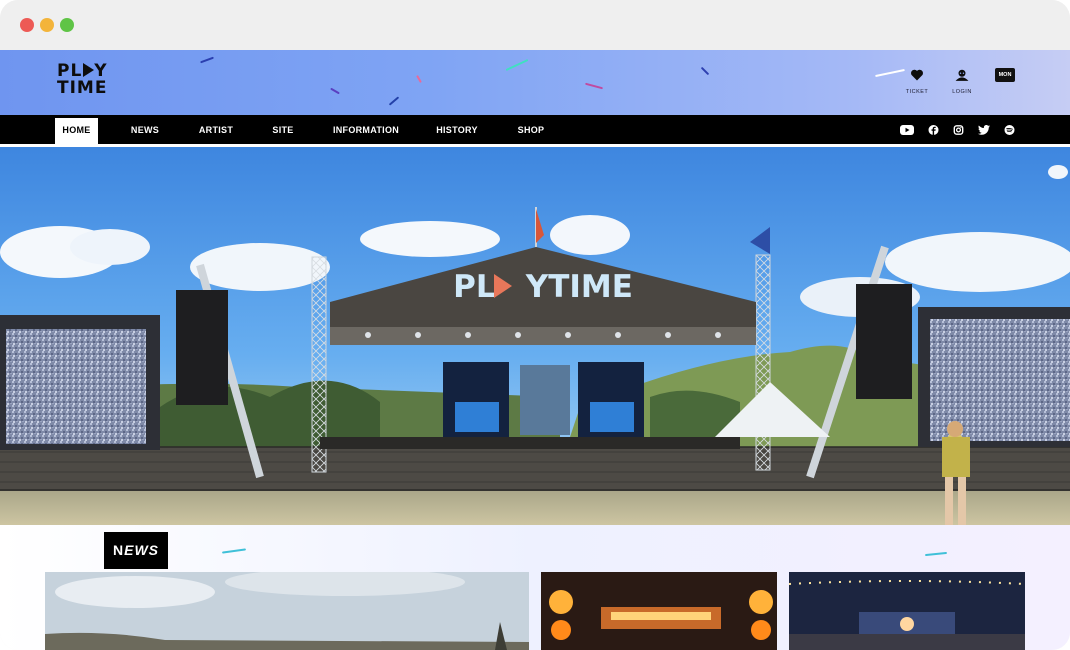 This screenshot has height=650, width=1070. Describe the element at coordinates (962, 92) in the screenshot. I see `login-label: LOGIN` at that location.